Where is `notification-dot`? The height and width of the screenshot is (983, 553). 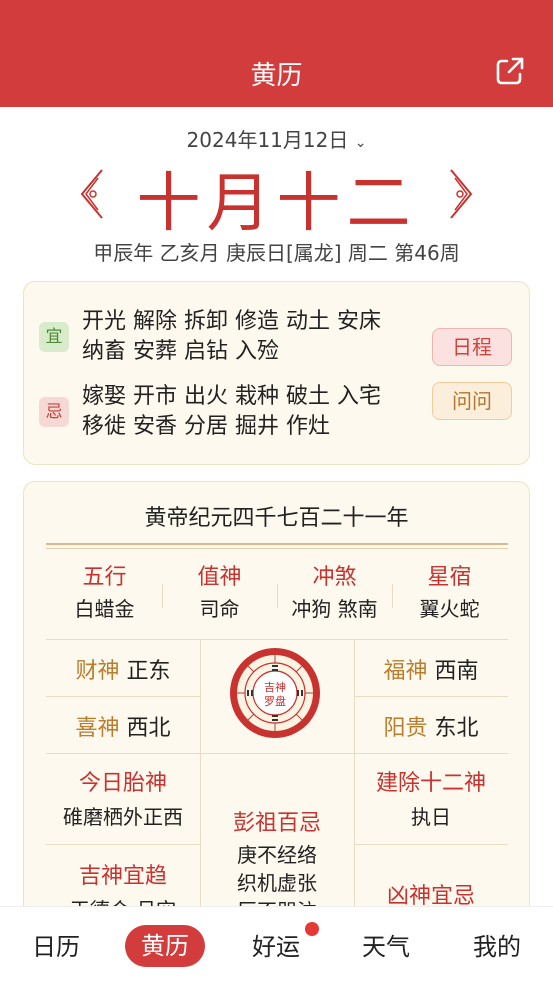
notification-dot is located at coordinates (312, 929).